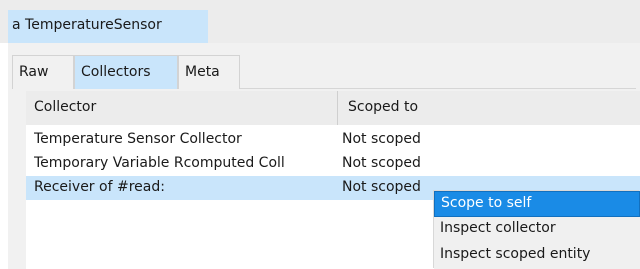  Describe the element at coordinates (324, 72) in the screenshot. I see `tab-bar: Raw Collectors Meta` at that location.